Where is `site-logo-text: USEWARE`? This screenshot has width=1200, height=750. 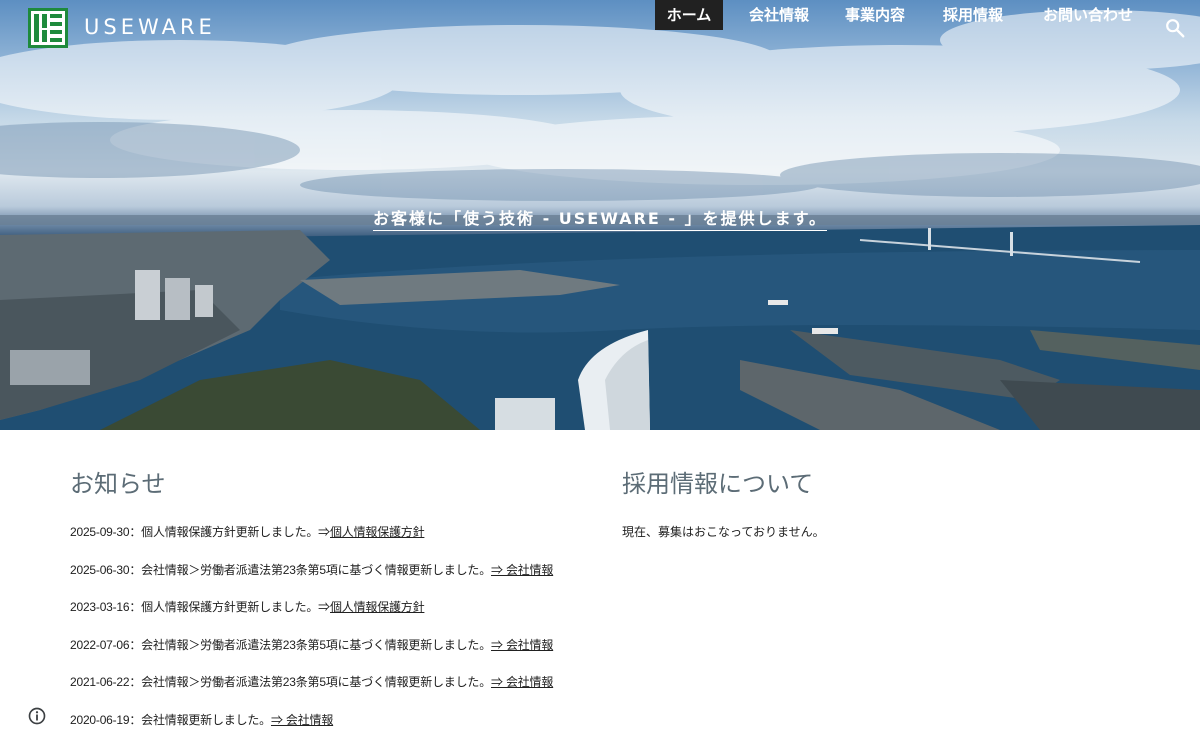 site-logo-text: USEWARE is located at coordinates (150, 27).